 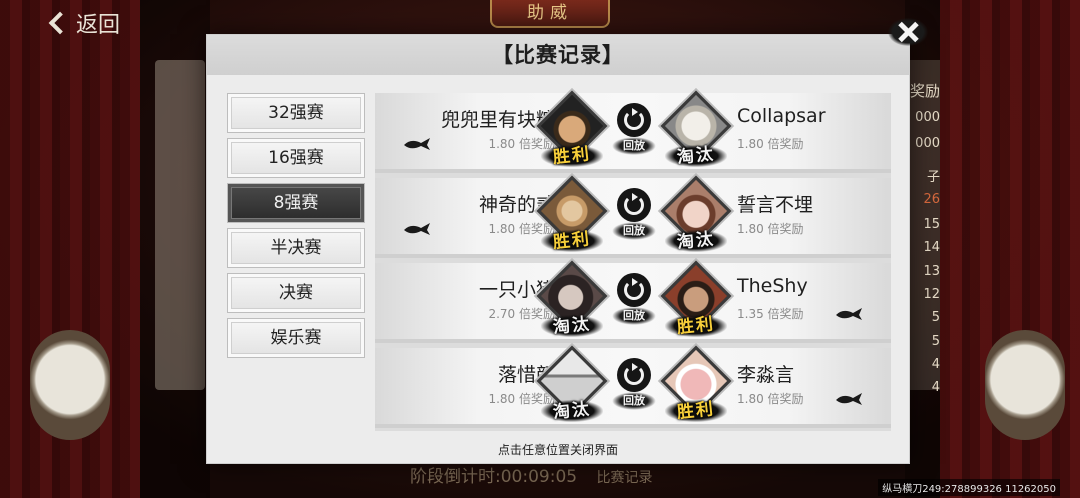 What do you see at coordinates (1025, 385) in the screenshot?
I see `drum-right` at bounding box center [1025, 385].